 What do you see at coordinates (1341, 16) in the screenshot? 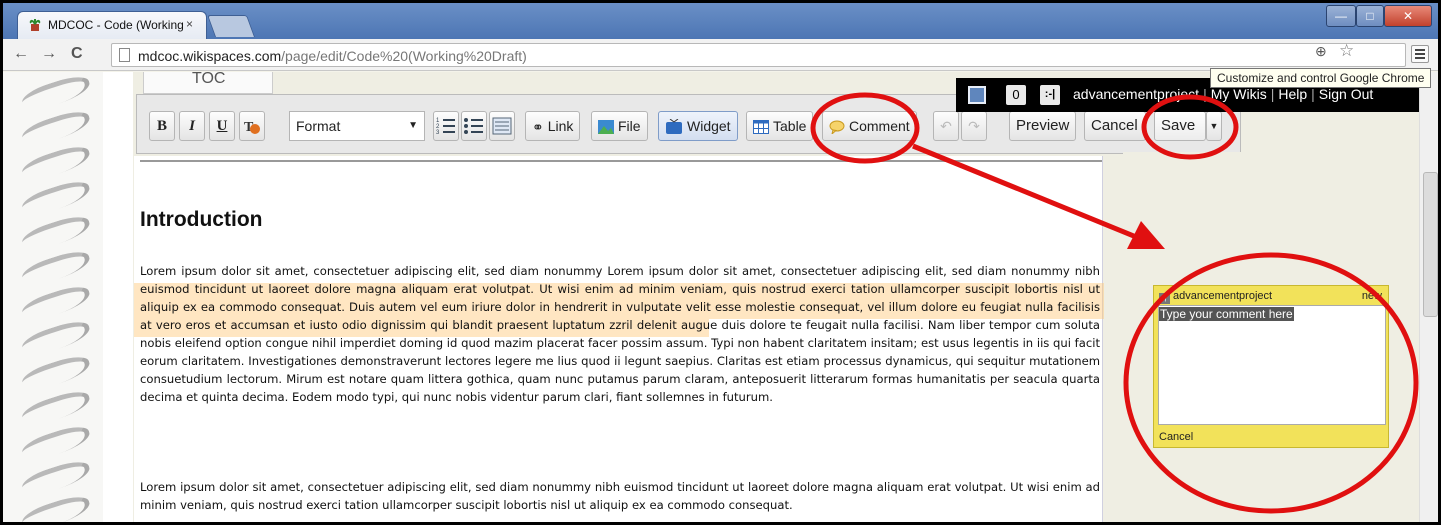
I see `minimize-button: —` at bounding box center [1341, 16].